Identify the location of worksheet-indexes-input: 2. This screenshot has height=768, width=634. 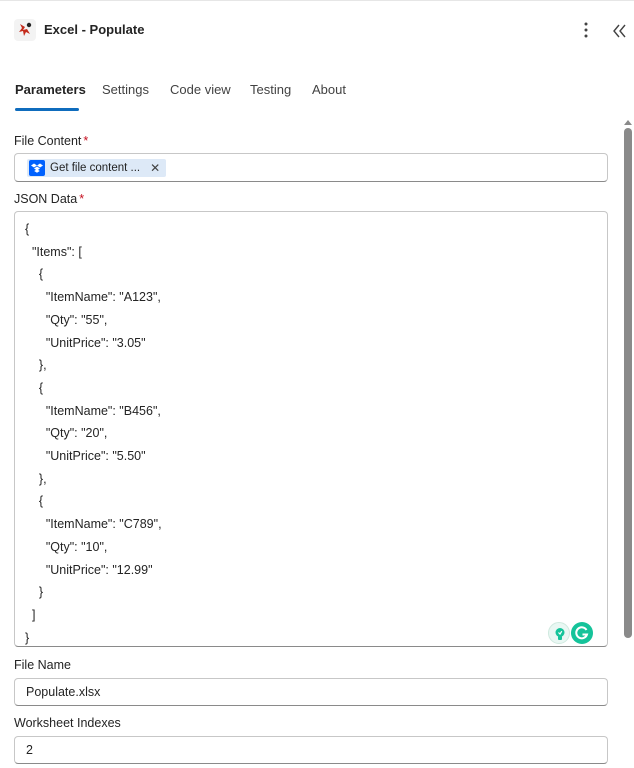
(311, 750).